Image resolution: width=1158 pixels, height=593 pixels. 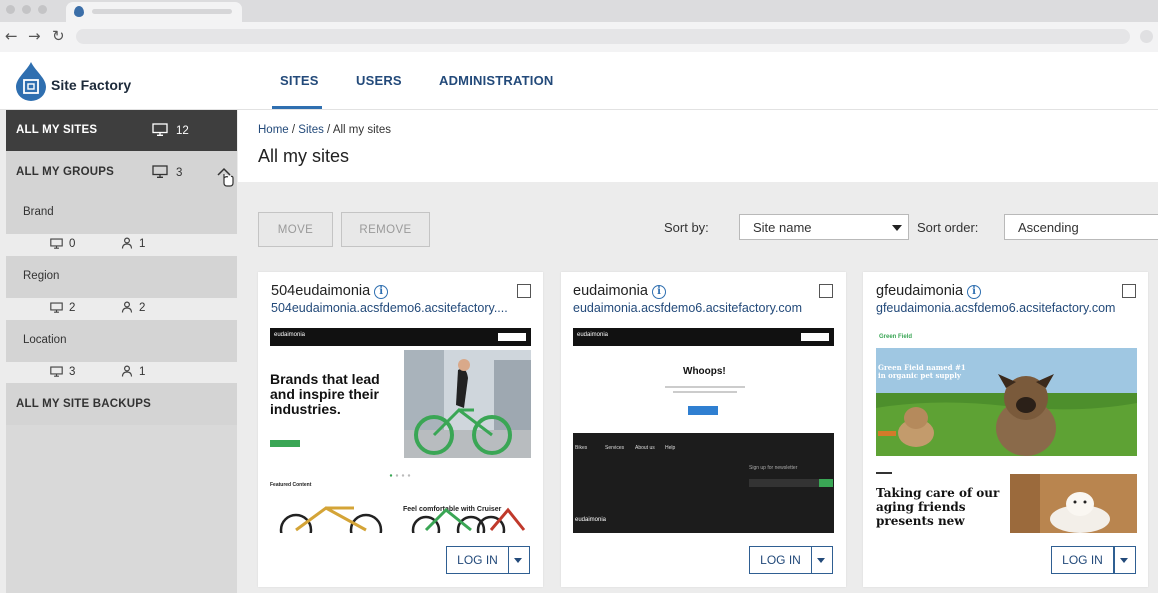 I want to click on groups-count: 3, so click(x=179, y=173).